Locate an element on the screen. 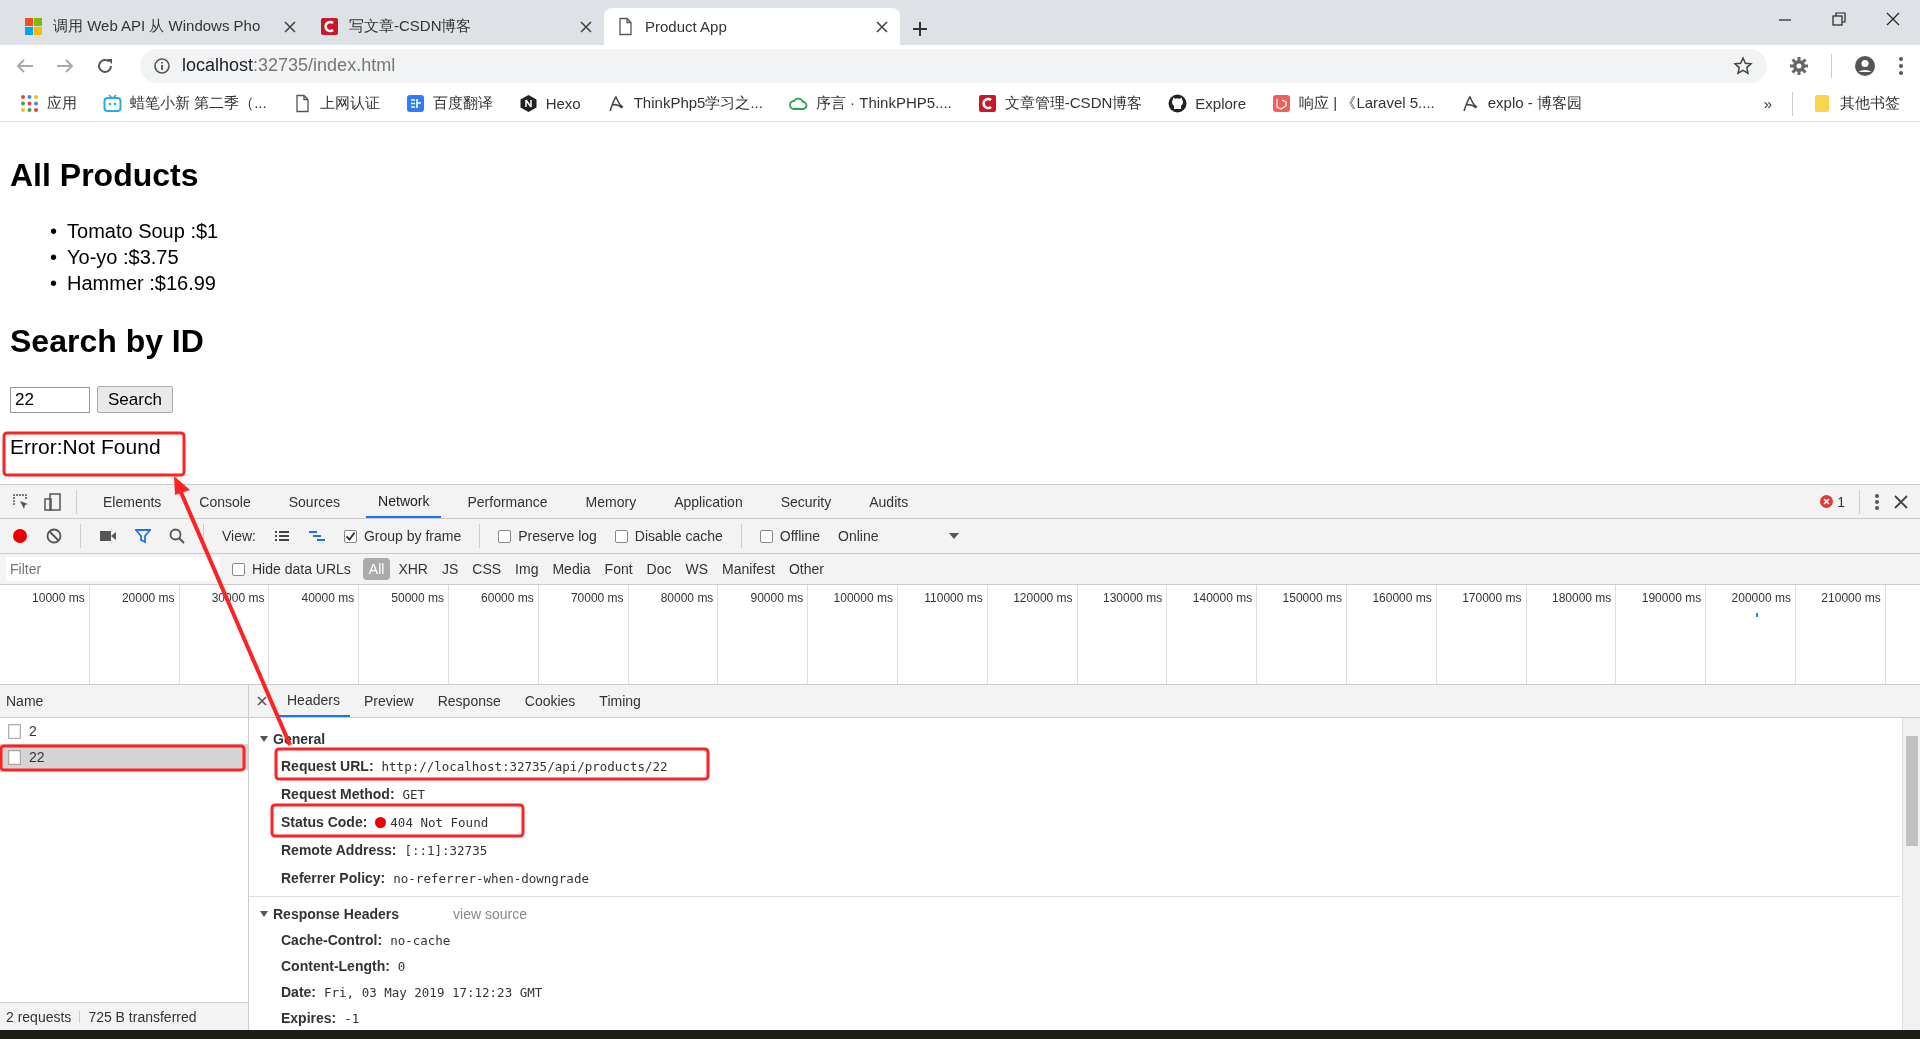 The image size is (1920, 1039). reload-icon is located at coordinates (105, 65).